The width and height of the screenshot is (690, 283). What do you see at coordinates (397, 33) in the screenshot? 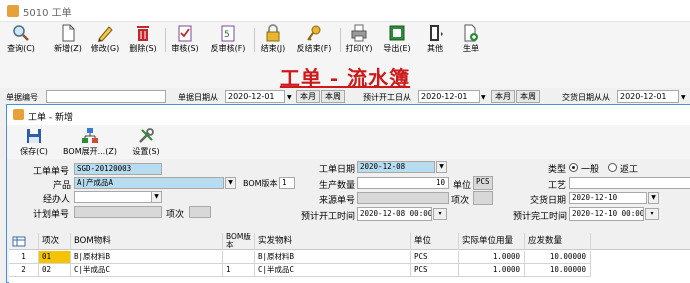
I see `export-sheet-icon` at bounding box center [397, 33].